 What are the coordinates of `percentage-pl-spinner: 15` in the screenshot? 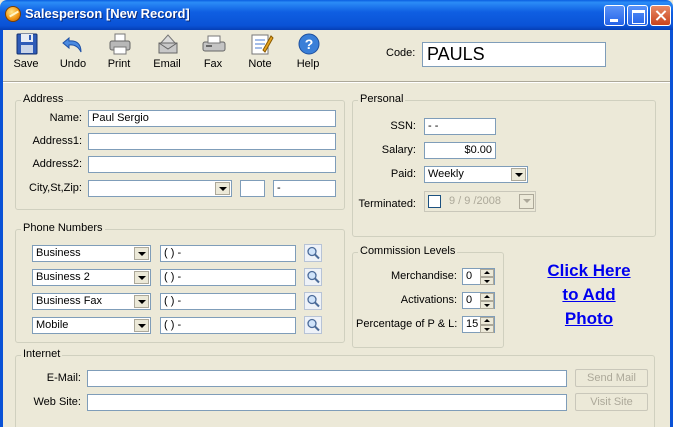 It's located at (478, 324).